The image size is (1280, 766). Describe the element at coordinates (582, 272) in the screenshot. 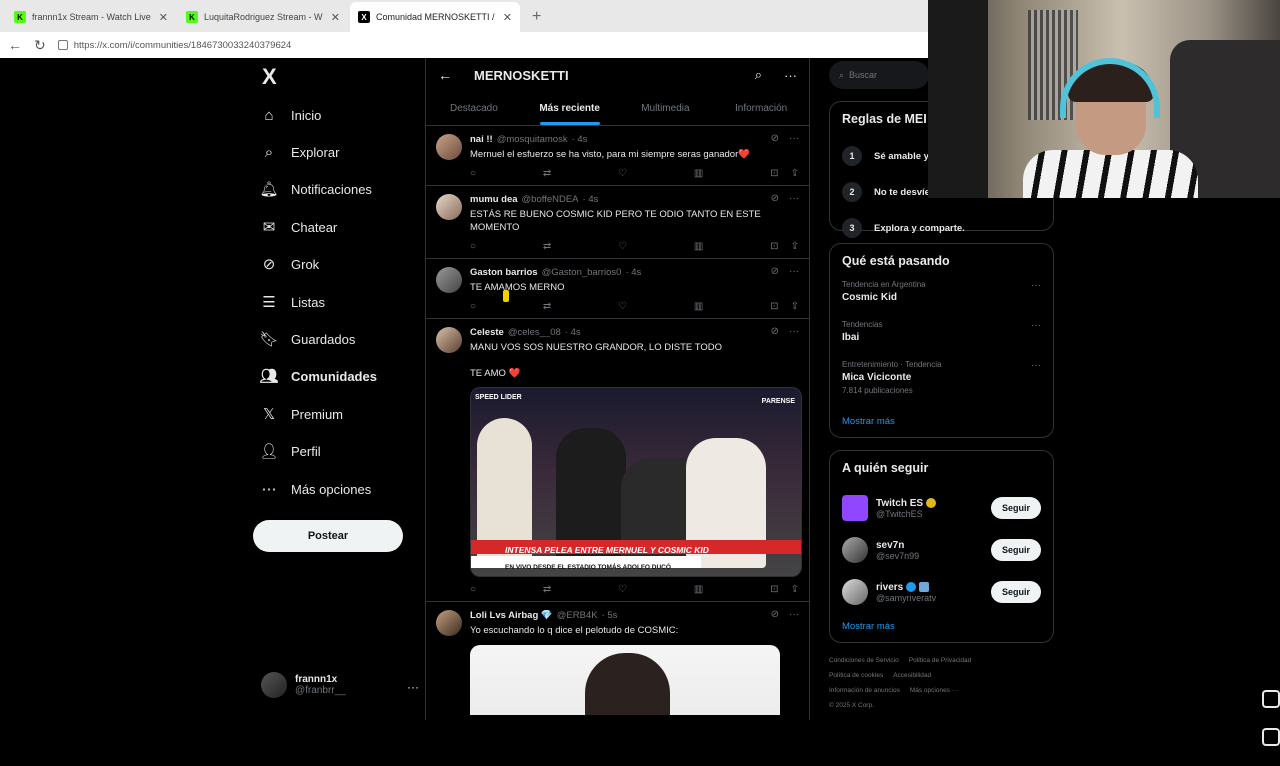

I see `tweet-handle: @Gaston_barrios0` at that location.